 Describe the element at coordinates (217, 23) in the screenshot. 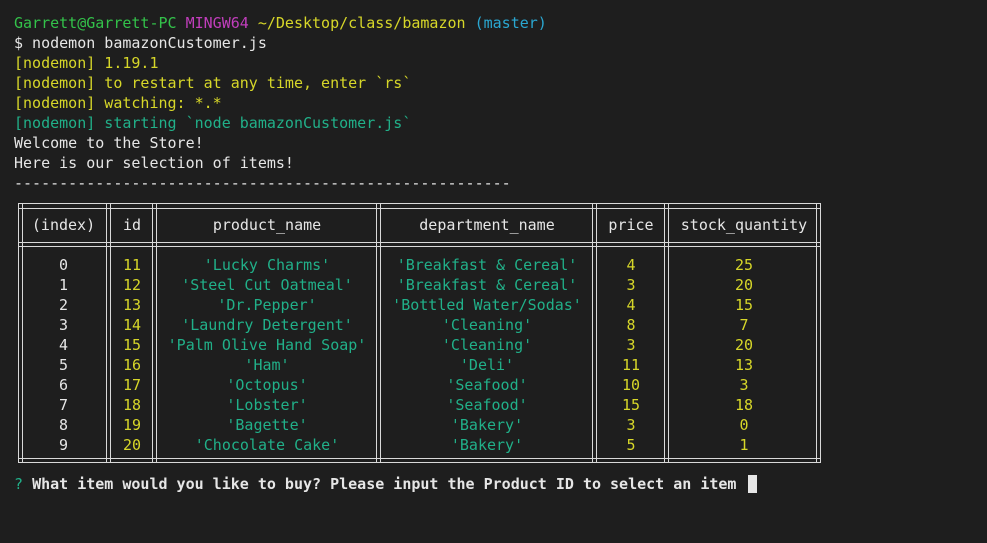

I see `shell-name: MINGW64` at that location.